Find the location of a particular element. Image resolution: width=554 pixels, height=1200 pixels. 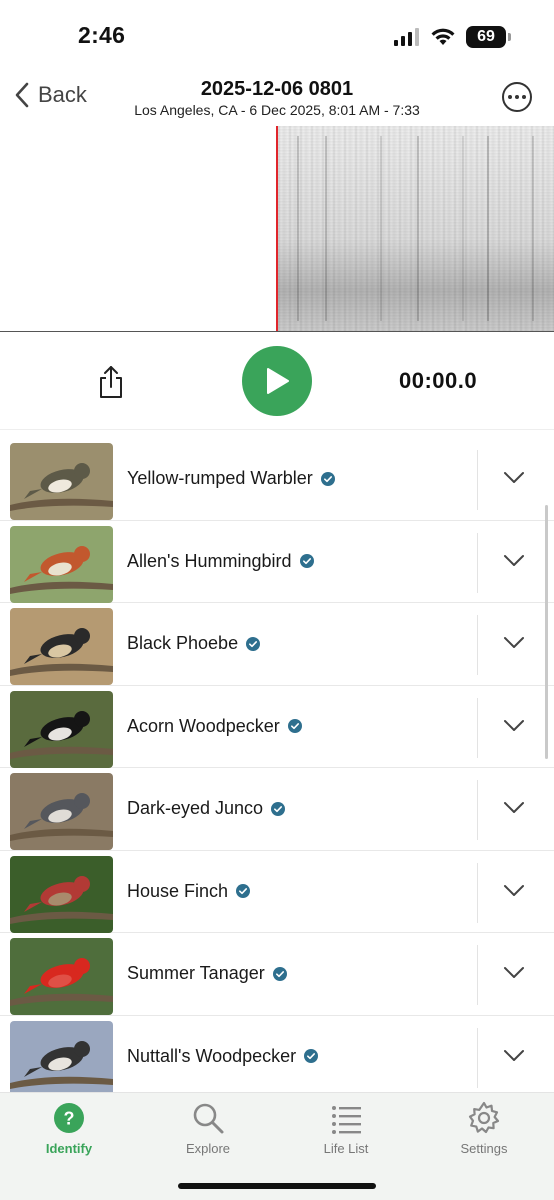

tab-settings: Settings is located at coordinates (484, 1131).